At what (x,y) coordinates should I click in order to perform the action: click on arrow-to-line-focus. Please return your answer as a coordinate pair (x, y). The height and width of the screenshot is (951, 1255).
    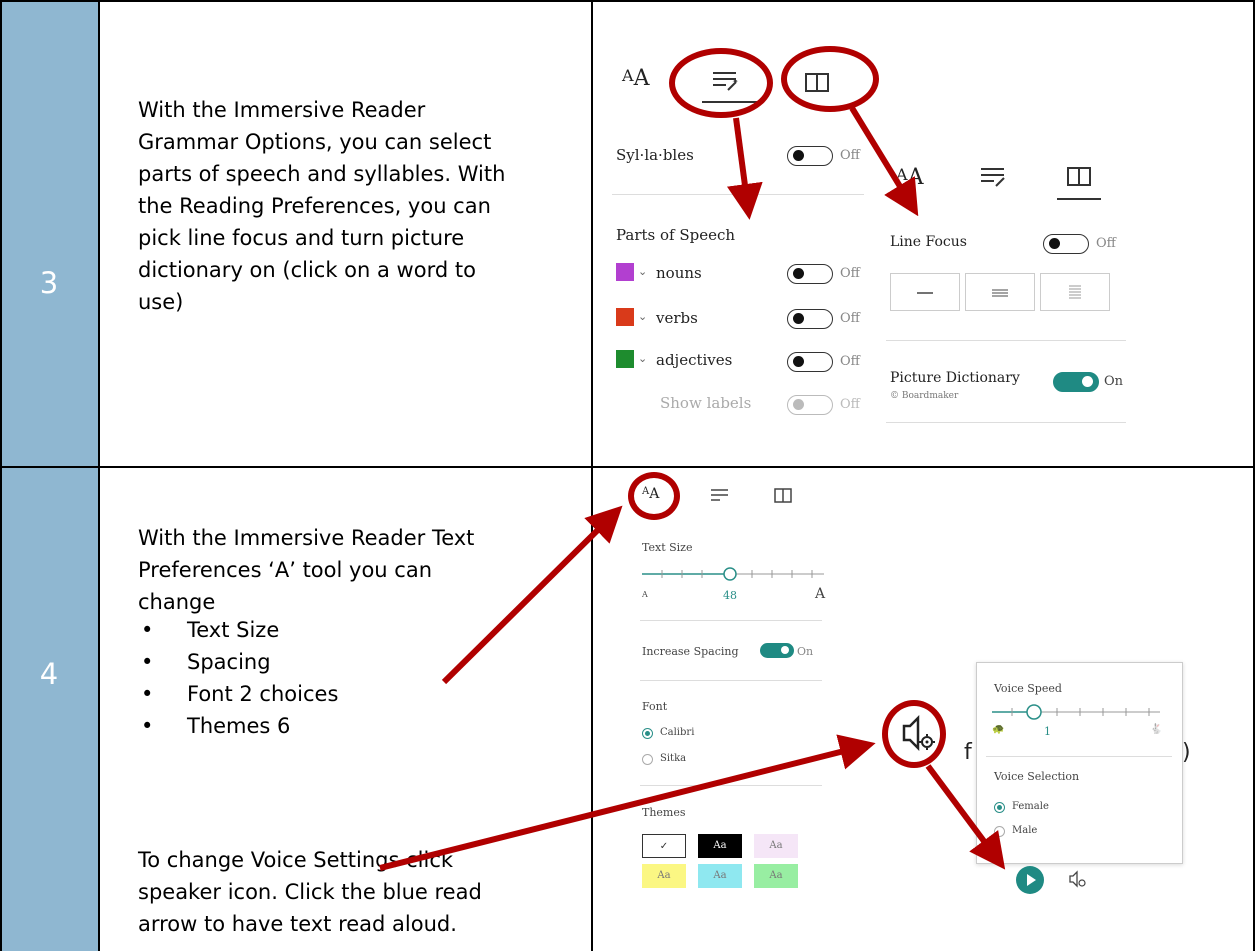
    Looking at the image, I should click on (884, 161).